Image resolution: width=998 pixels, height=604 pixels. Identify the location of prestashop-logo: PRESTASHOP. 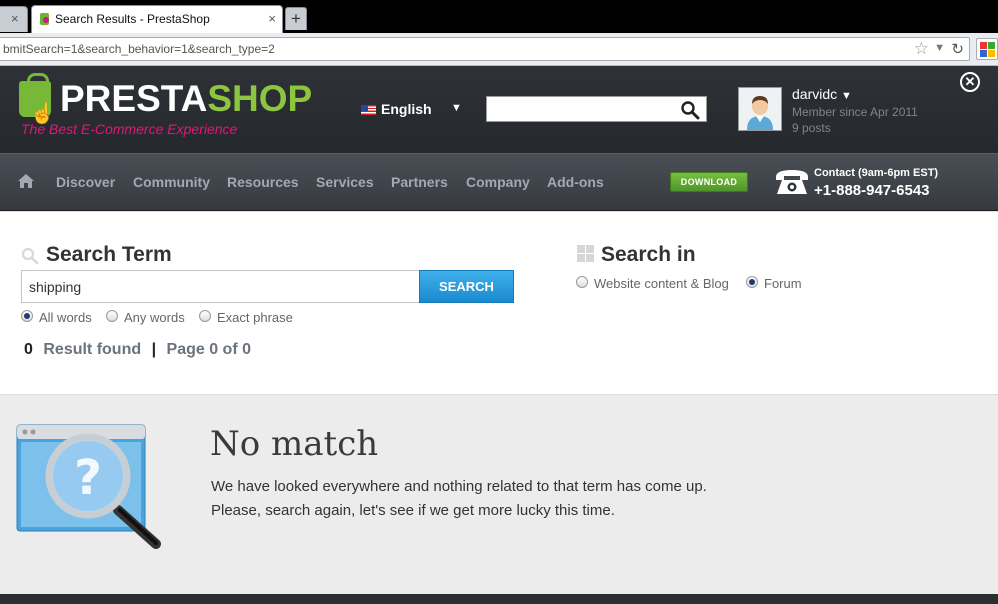
(186, 99).